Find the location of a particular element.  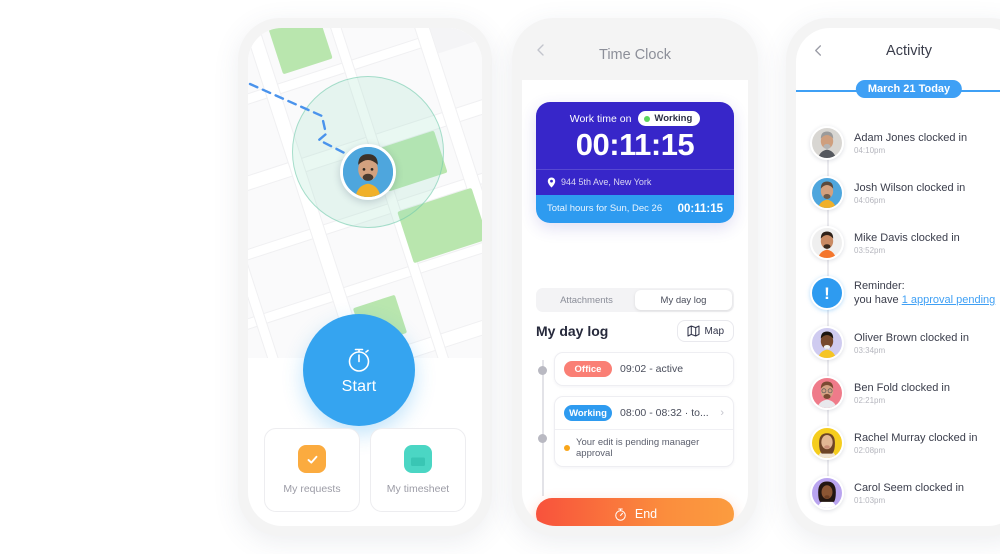

tile-my-requests: My requests is located at coordinates (312, 470).